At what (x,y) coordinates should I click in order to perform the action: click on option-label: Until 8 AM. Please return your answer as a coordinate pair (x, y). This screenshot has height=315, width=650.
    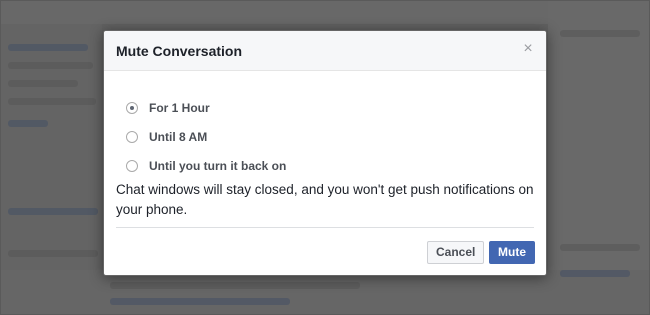
    Looking at the image, I should click on (178, 137).